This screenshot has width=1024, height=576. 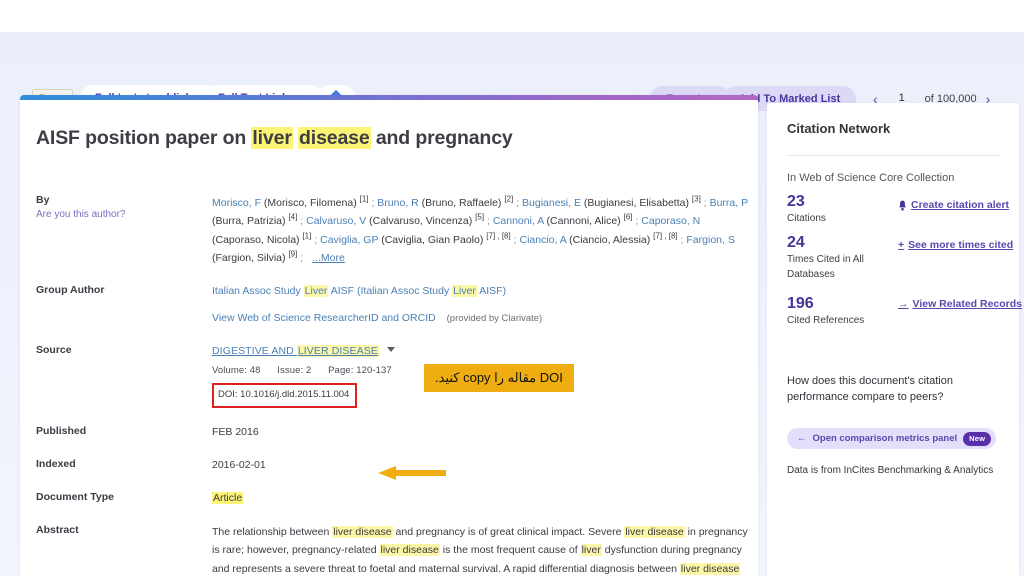 What do you see at coordinates (235, 431) in the screenshot?
I see `published-value: FEB 2016` at bounding box center [235, 431].